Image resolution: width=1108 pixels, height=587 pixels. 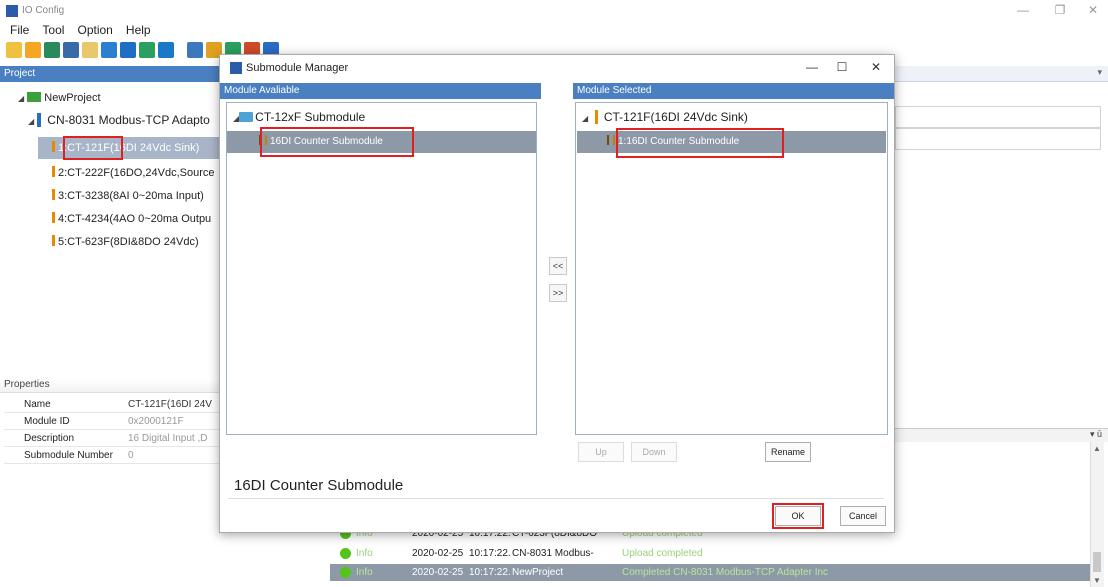 I want to click on right-panel-header: ▾, so click(x=1001, y=74).